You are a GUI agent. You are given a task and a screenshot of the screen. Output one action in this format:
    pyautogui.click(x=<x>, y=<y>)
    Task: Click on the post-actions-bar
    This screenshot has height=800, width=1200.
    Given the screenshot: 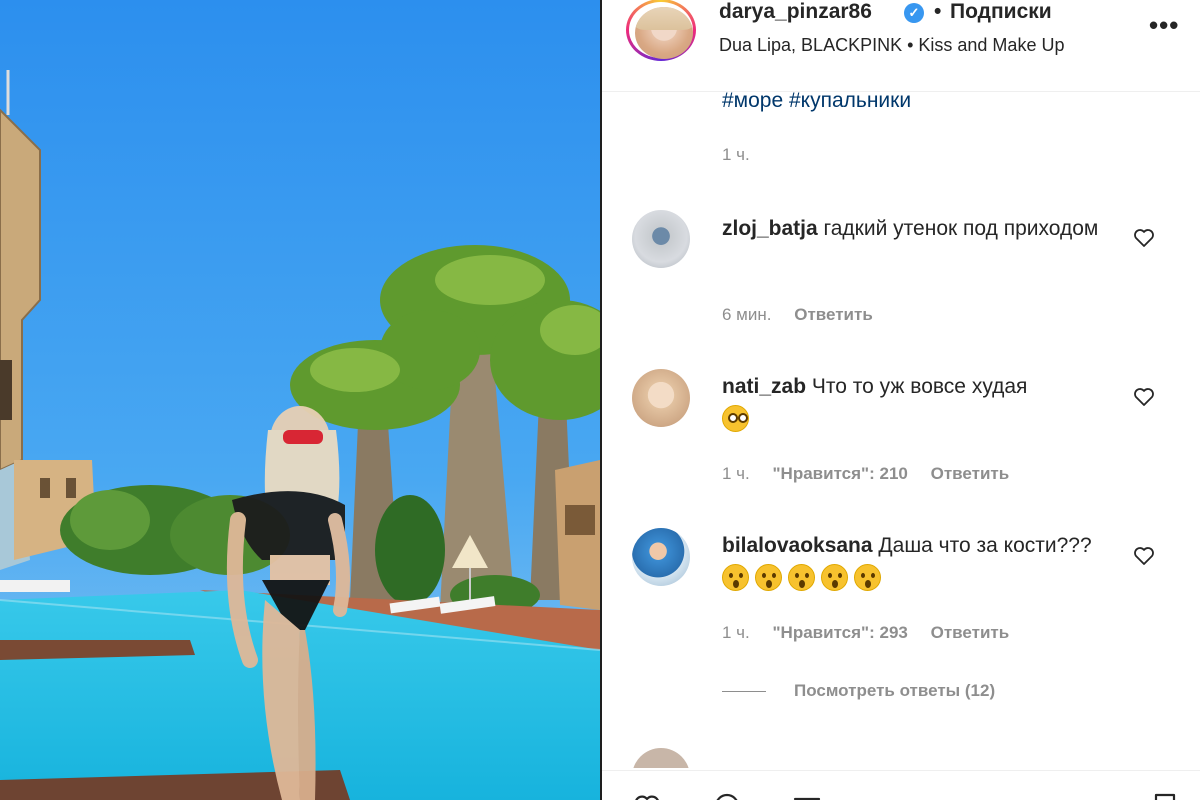 What is the action you would take?
    pyautogui.click(x=901, y=785)
    